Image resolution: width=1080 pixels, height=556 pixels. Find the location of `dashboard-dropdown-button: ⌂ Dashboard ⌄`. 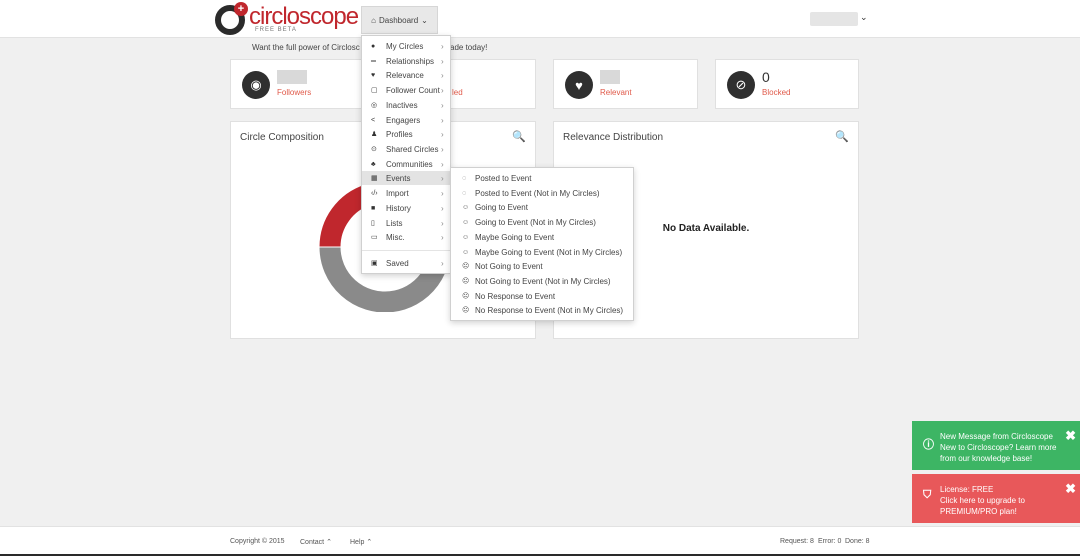

dashboard-dropdown-button: ⌂ Dashboard ⌄ is located at coordinates (399, 20).